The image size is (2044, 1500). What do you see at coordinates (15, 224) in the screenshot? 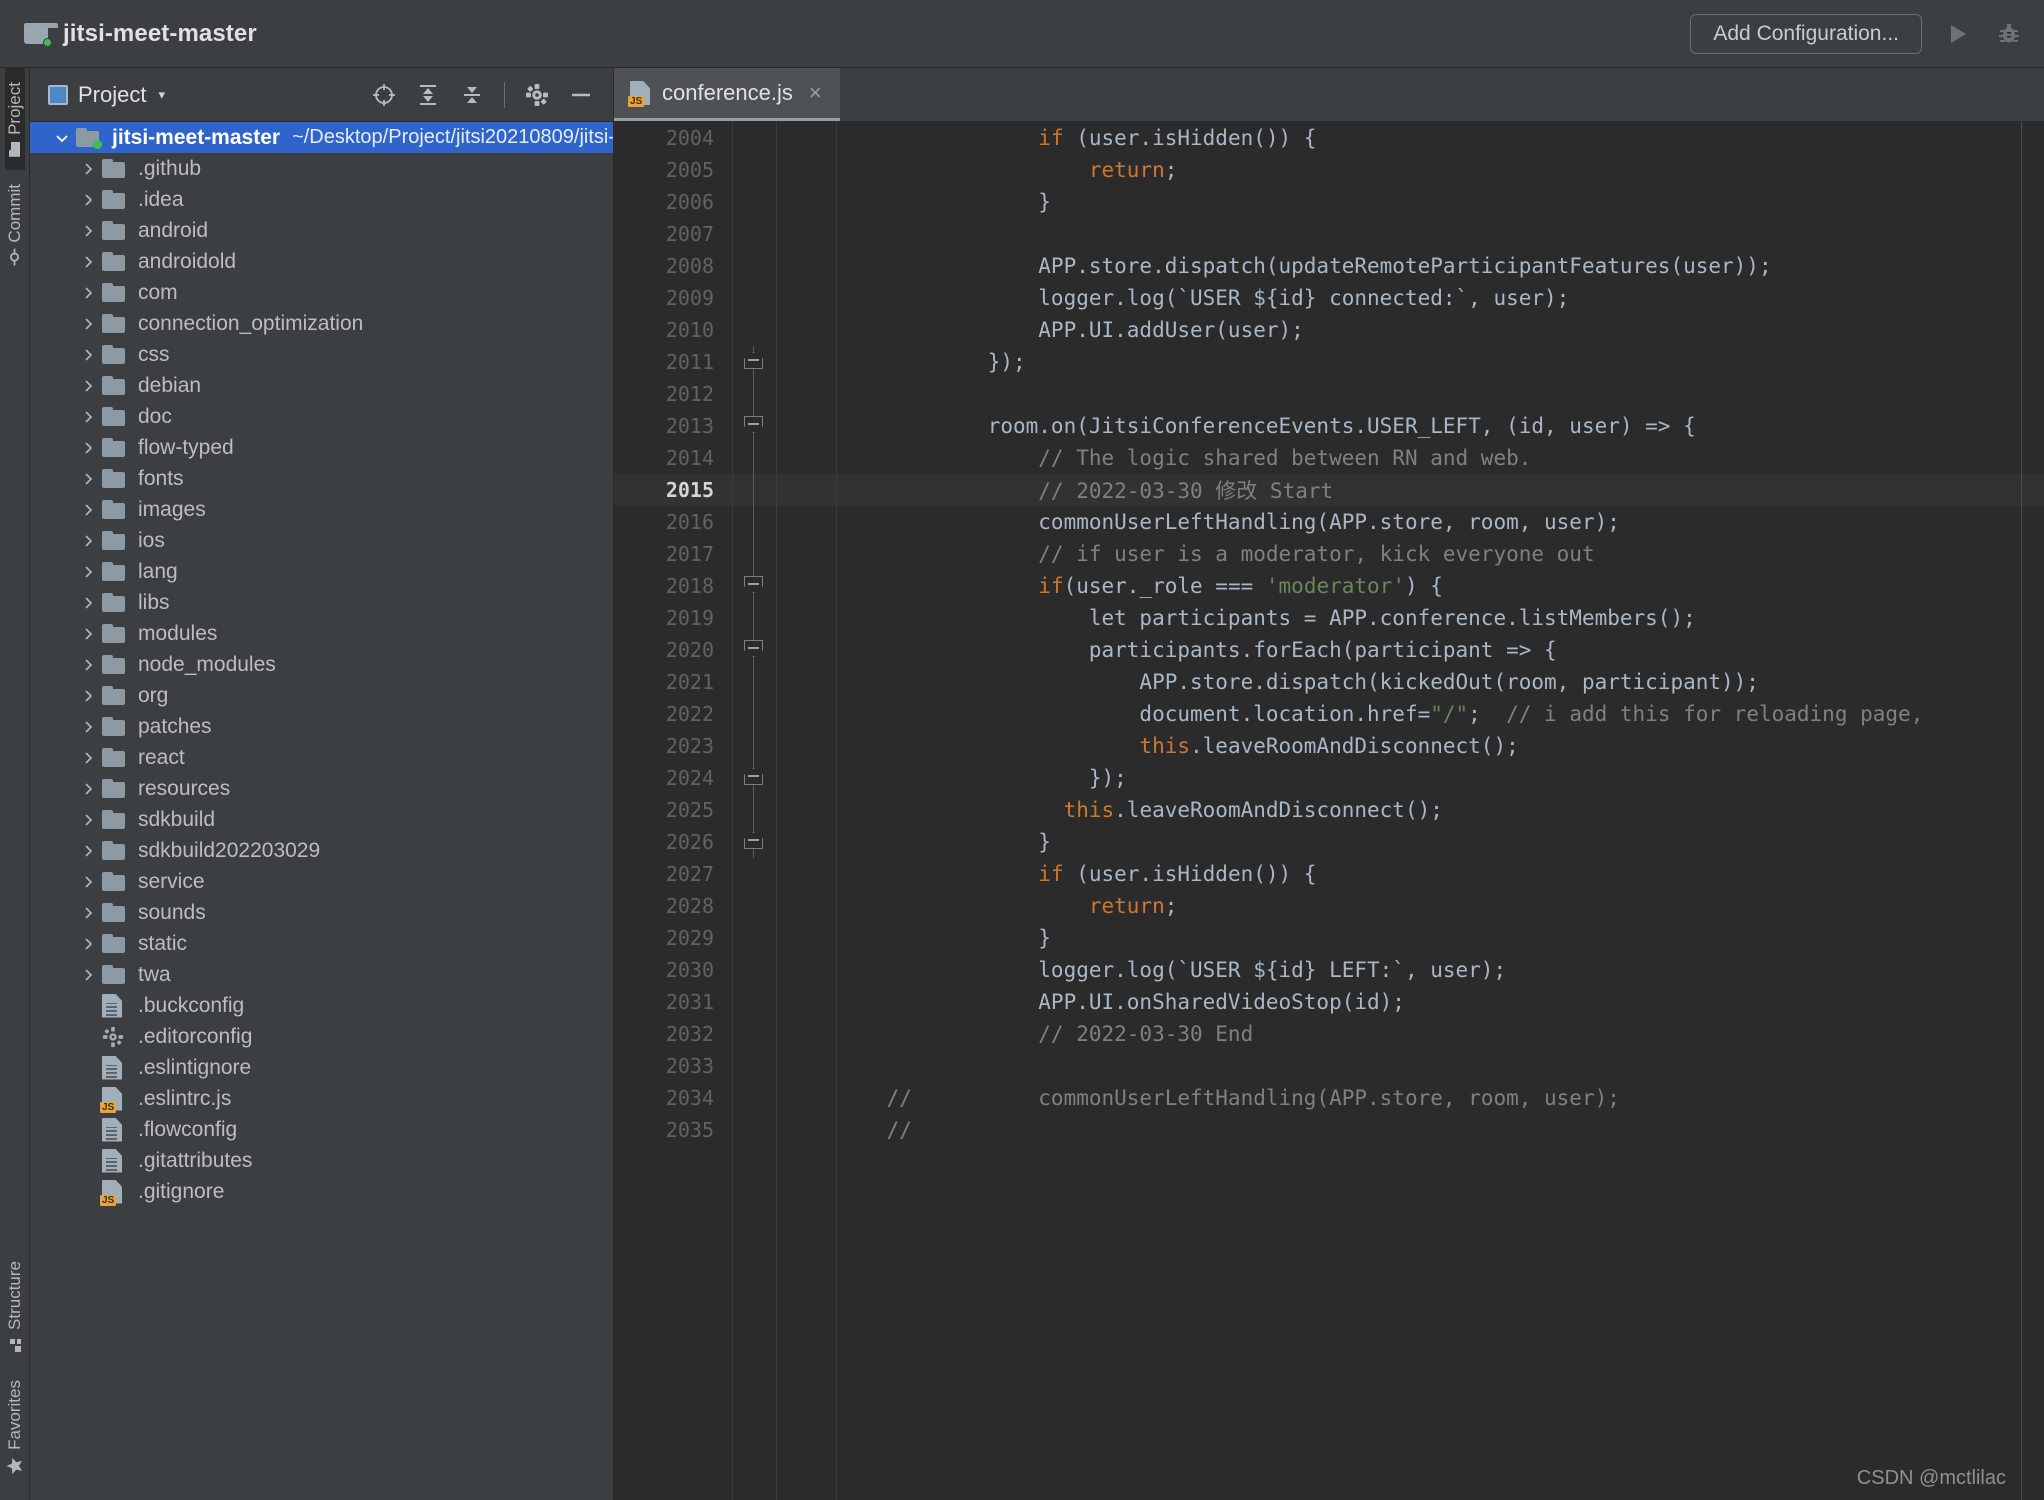
I see `sidebar-item-commit: Commit` at bounding box center [15, 224].